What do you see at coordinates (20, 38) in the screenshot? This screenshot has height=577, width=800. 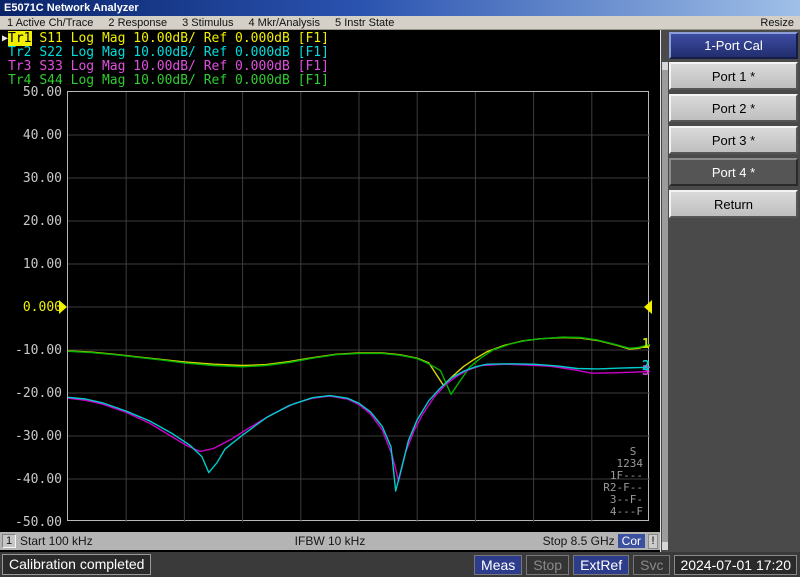 I see `trace1-id-badge: Tr1` at bounding box center [20, 38].